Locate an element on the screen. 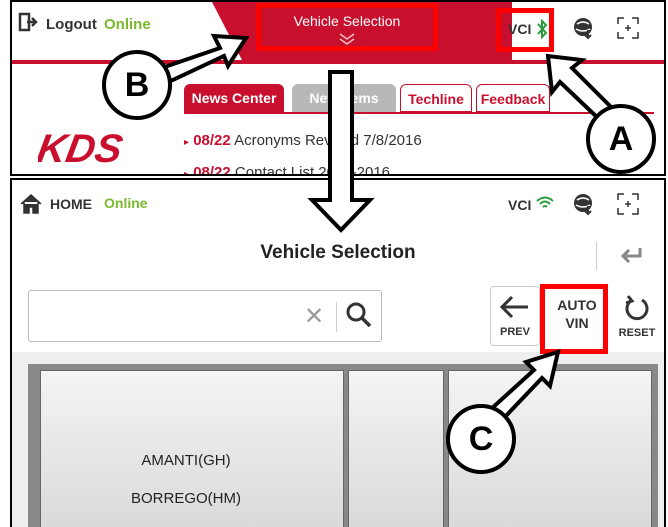 Image resolution: width=668 pixels, height=527 pixels. logout-button: Logout is located at coordinates (71, 24).